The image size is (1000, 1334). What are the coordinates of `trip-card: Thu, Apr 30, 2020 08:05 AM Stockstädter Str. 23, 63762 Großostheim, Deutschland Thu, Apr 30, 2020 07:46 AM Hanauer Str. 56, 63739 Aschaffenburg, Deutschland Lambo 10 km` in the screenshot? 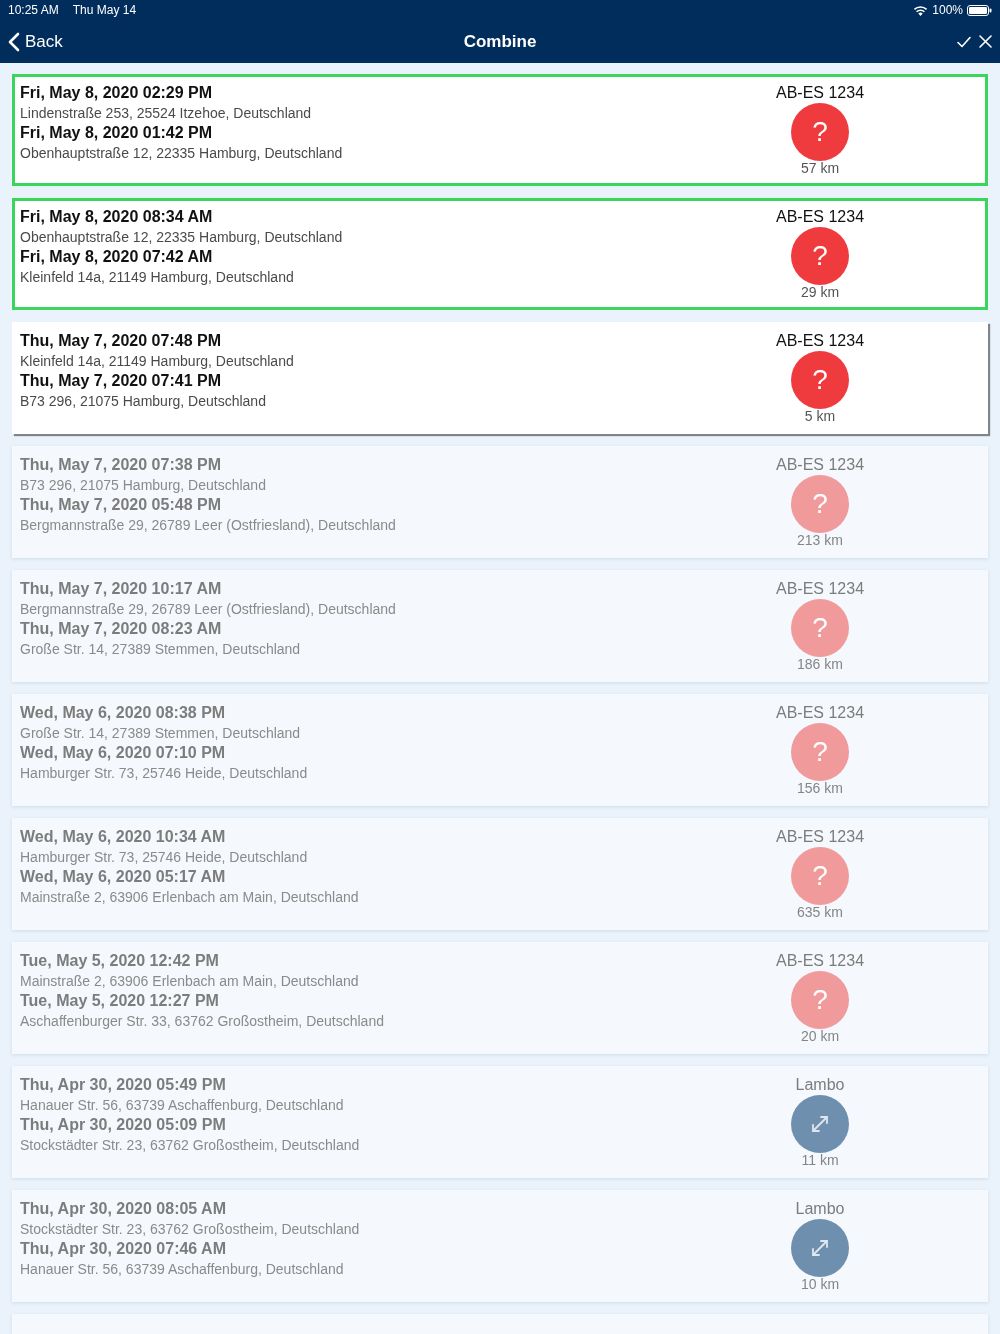 It's located at (500, 1246).